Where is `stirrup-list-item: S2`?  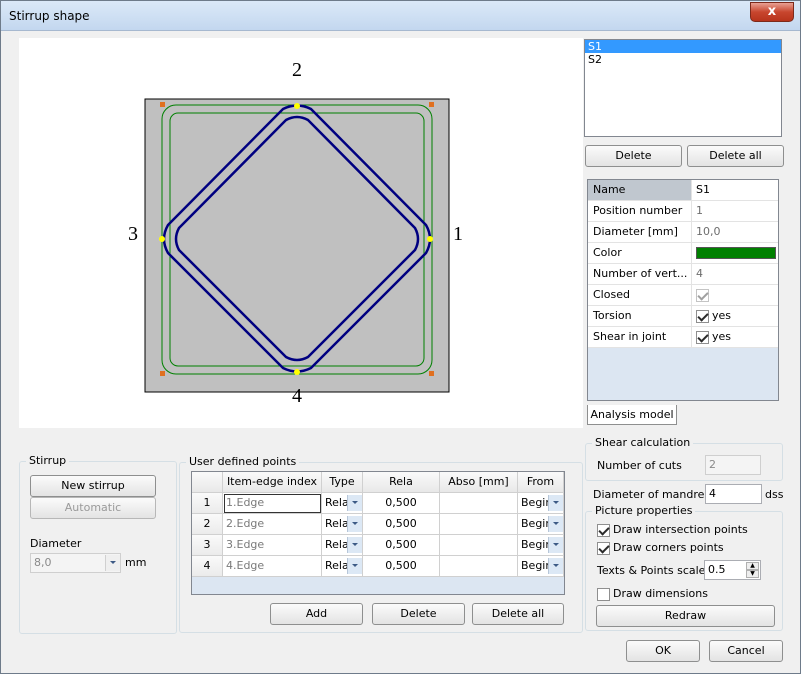
stirrup-list-item: S2 is located at coordinates (683, 59).